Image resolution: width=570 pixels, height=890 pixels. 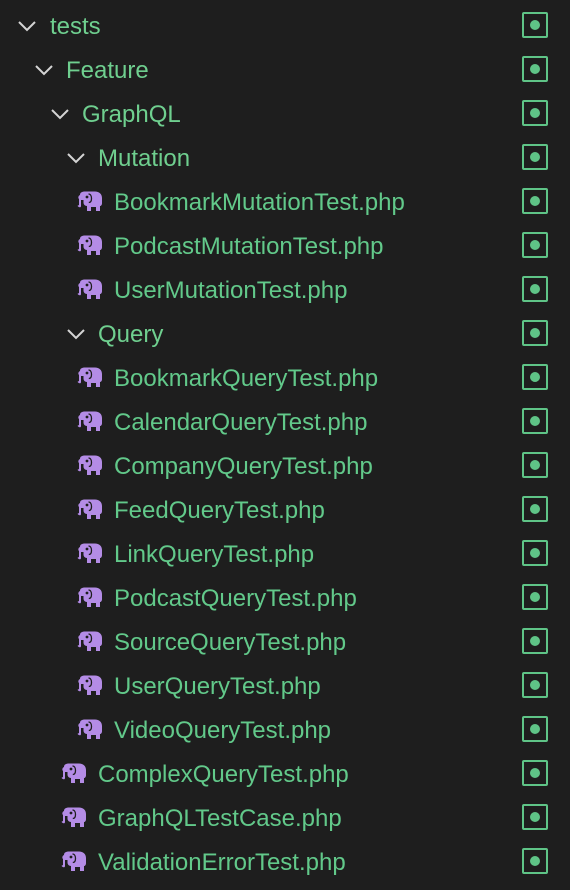 What do you see at coordinates (285, 71) in the screenshot?
I see `tree-folder-feature: Feature` at bounding box center [285, 71].